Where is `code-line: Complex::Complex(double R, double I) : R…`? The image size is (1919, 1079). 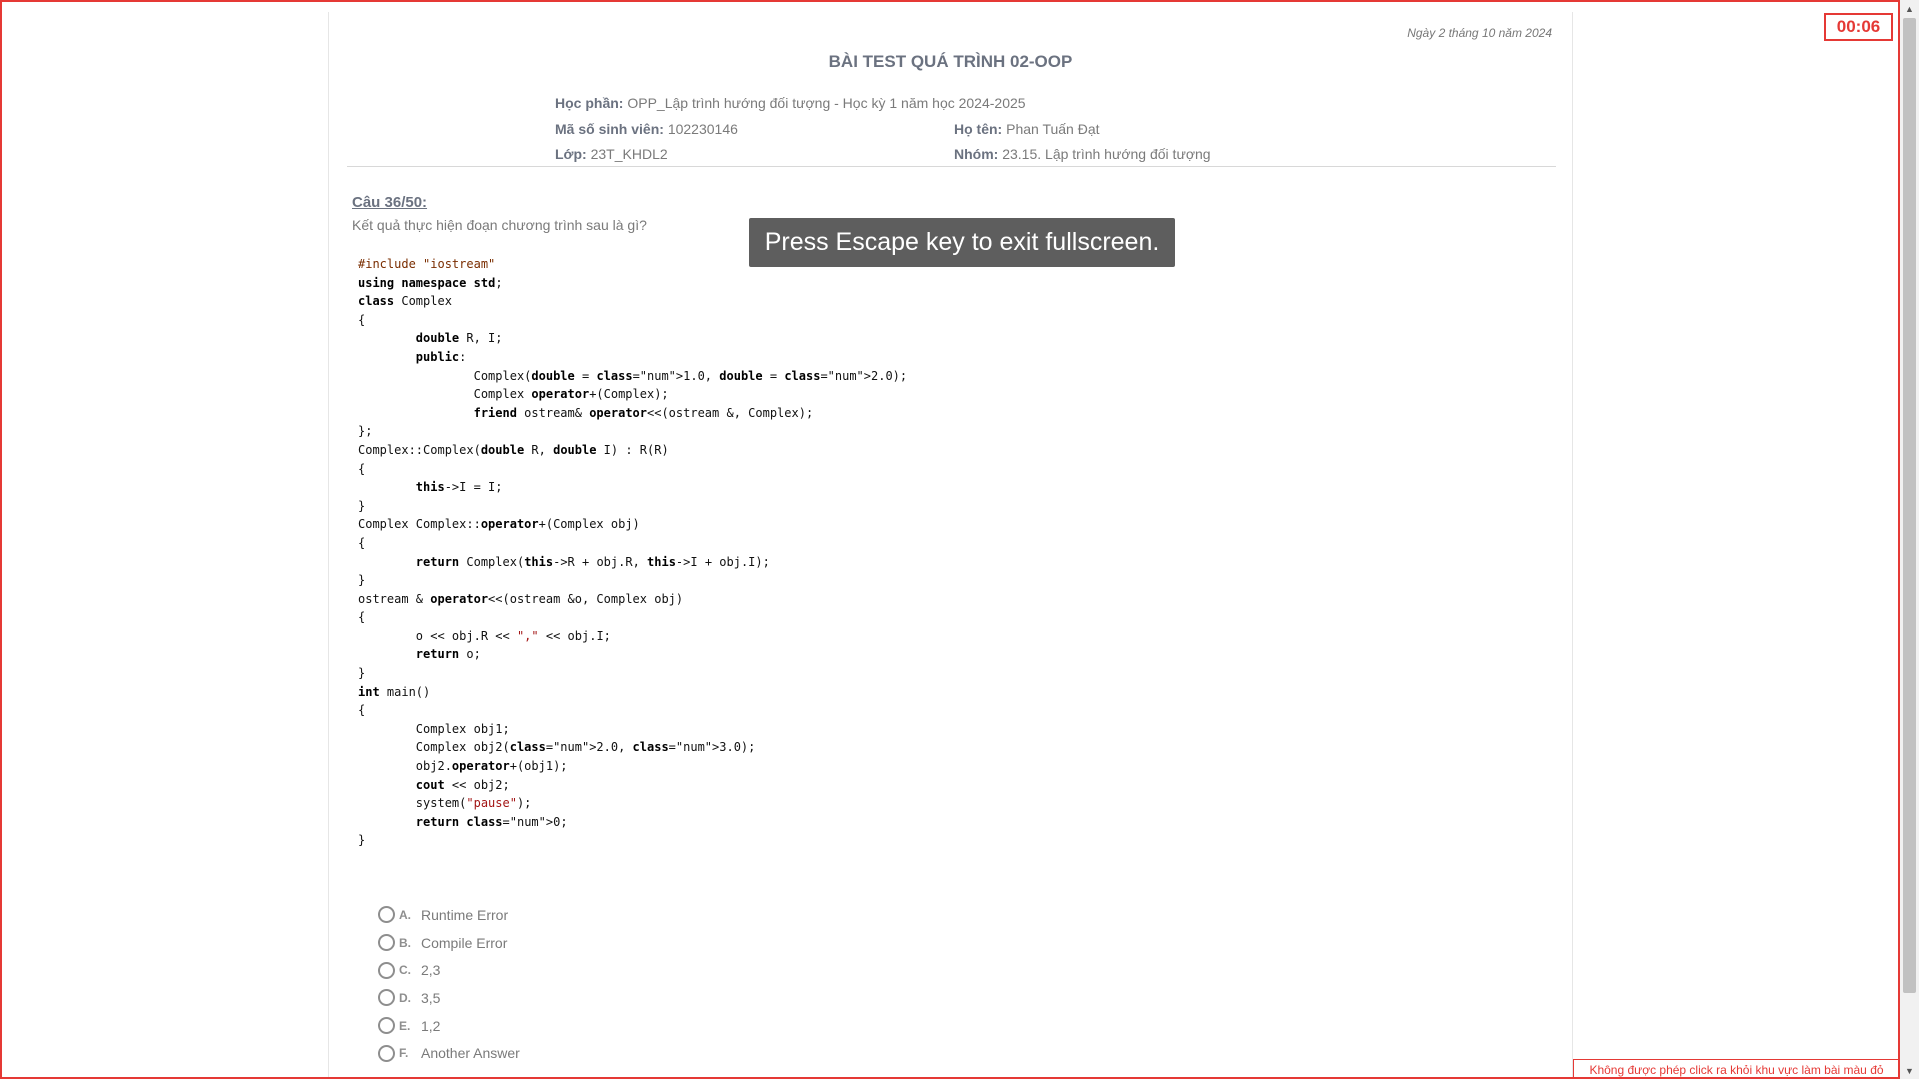
code-line: Complex::Complex(double R, double I) : R… is located at coordinates (513, 449).